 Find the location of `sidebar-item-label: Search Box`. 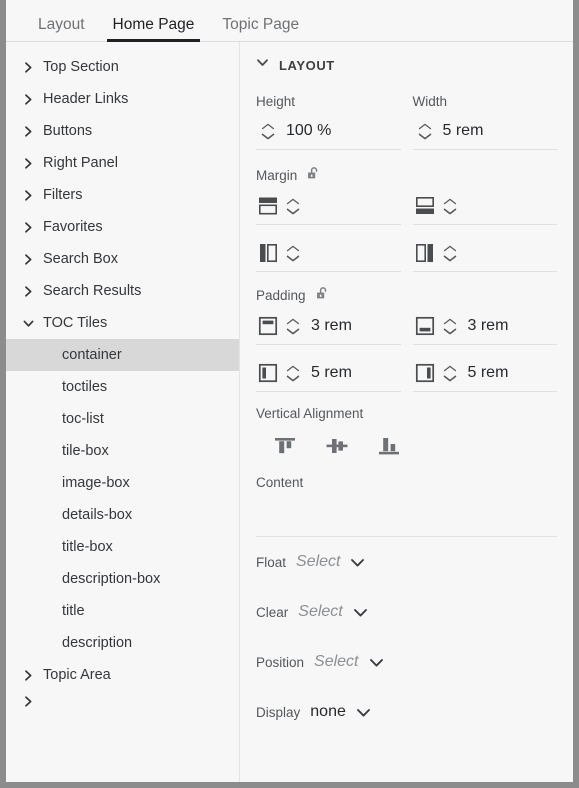

sidebar-item-label: Search Box is located at coordinates (80, 259).